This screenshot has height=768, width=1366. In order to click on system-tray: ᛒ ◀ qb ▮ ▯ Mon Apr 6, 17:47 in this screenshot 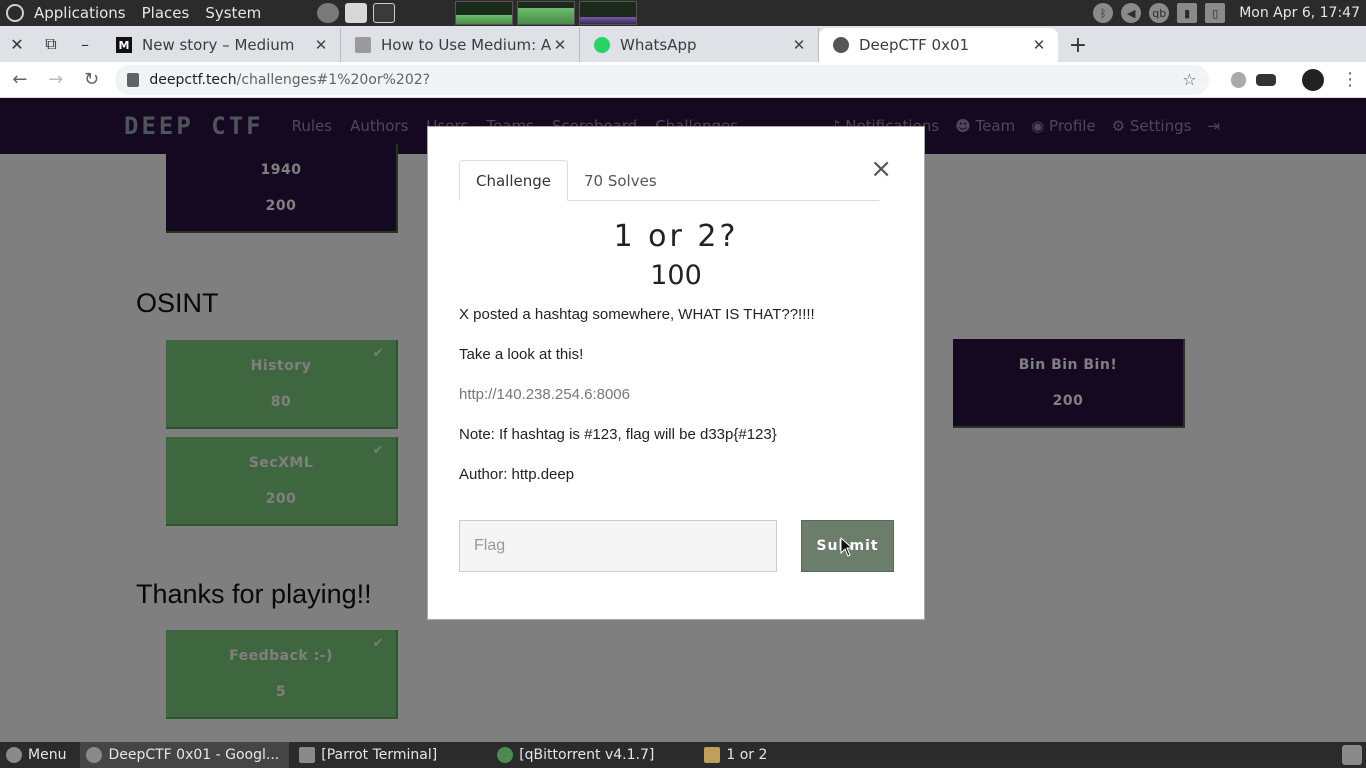, I will do `click(1229, 13)`.